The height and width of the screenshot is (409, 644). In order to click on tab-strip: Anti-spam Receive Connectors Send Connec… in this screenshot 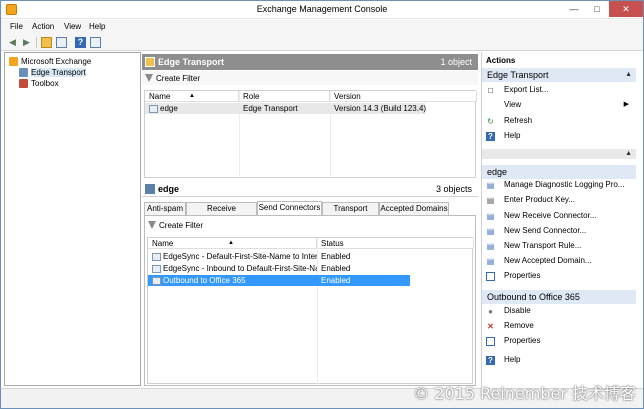, I will do `click(311, 213)`.